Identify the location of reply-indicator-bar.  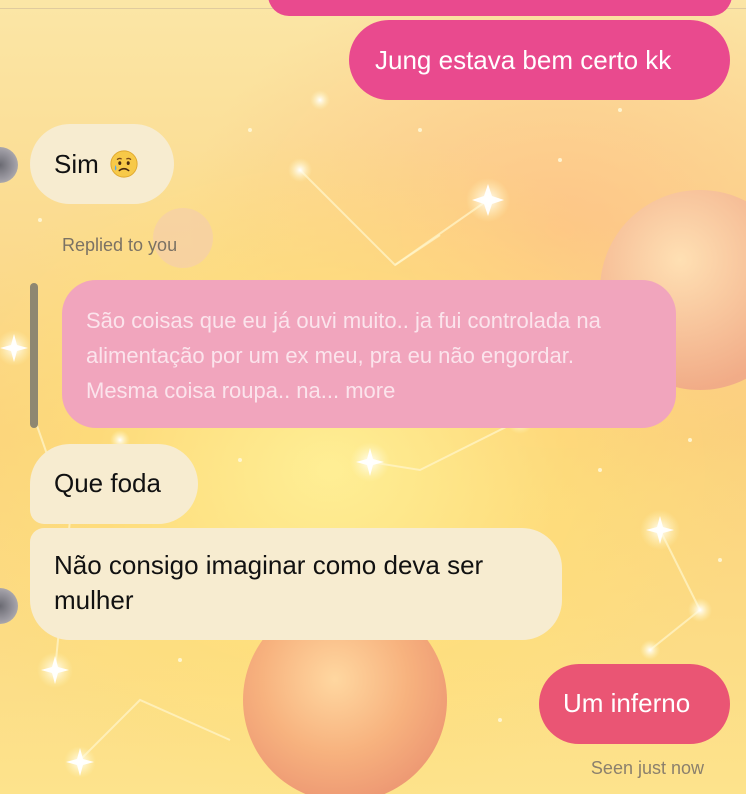
(34, 355).